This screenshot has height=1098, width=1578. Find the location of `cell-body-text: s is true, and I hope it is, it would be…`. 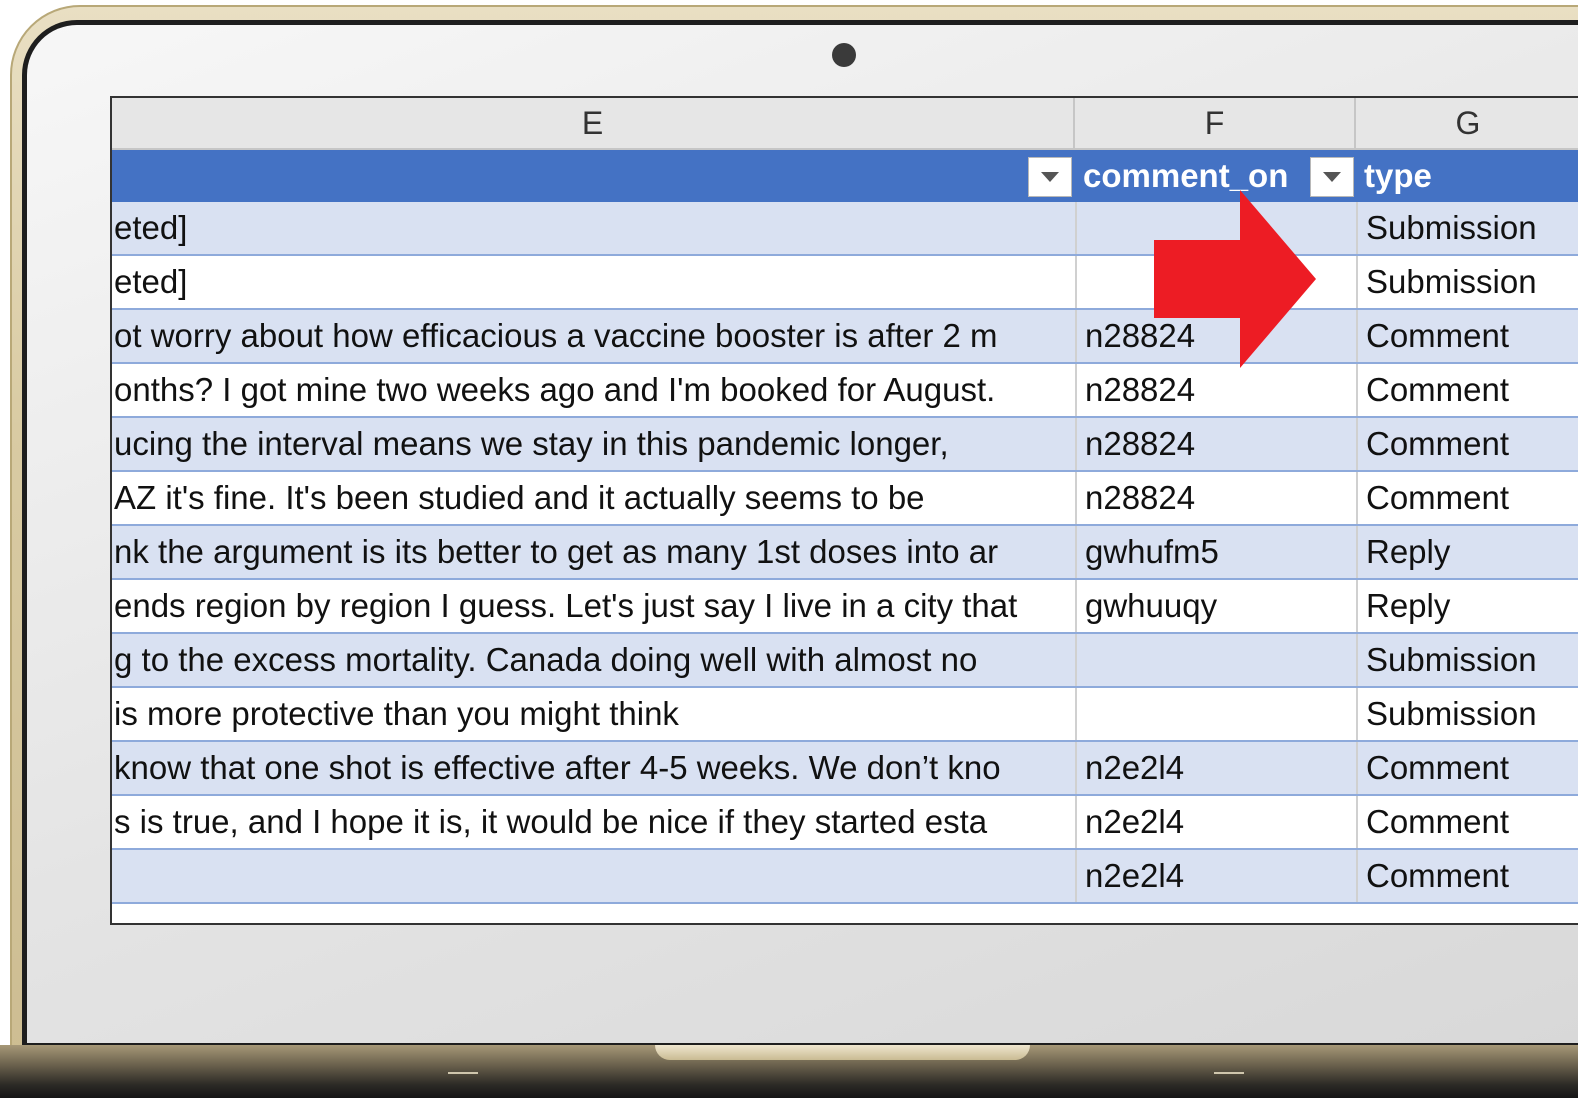

cell-body-text: s is true, and I hope it is, it would be… is located at coordinates (593, 822).